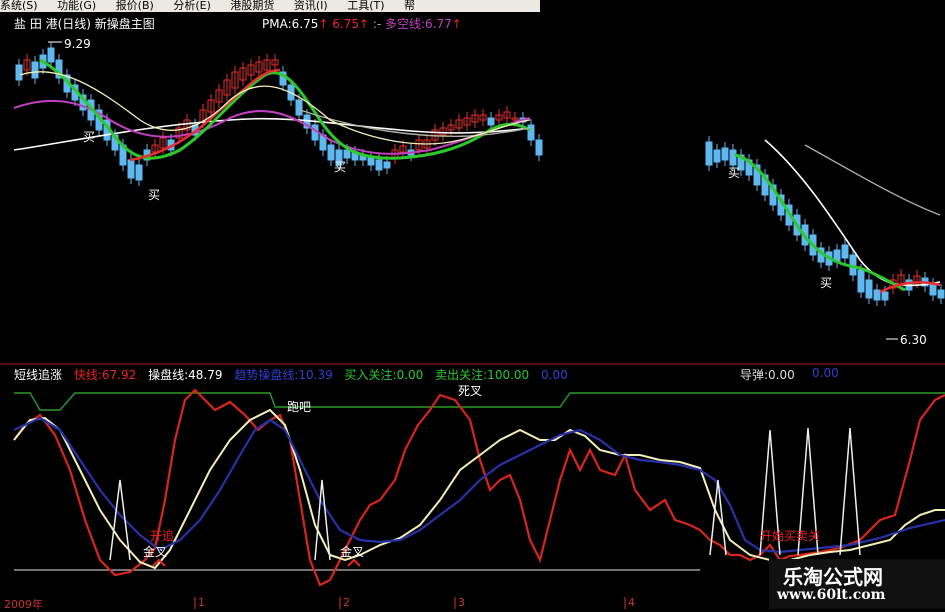 The image size is (945, 612). What do you see at coordinates (833, 577) in the screenshot?
I see `watermark-title: 乐淘公式网` at bounding box center [833, 577].